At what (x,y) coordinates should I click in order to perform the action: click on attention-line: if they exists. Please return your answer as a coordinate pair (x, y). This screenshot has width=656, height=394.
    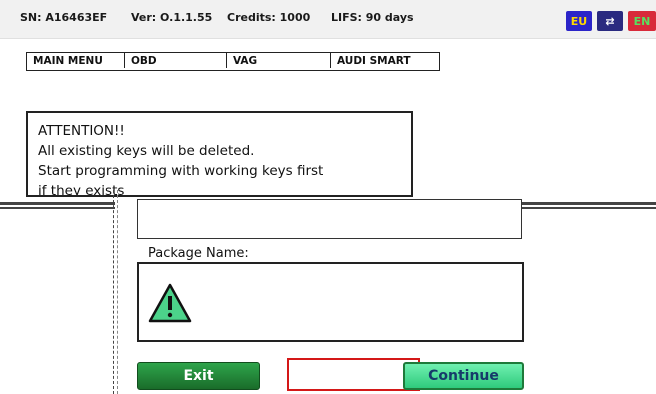
    Looking at the image, I should click on (81, 190).